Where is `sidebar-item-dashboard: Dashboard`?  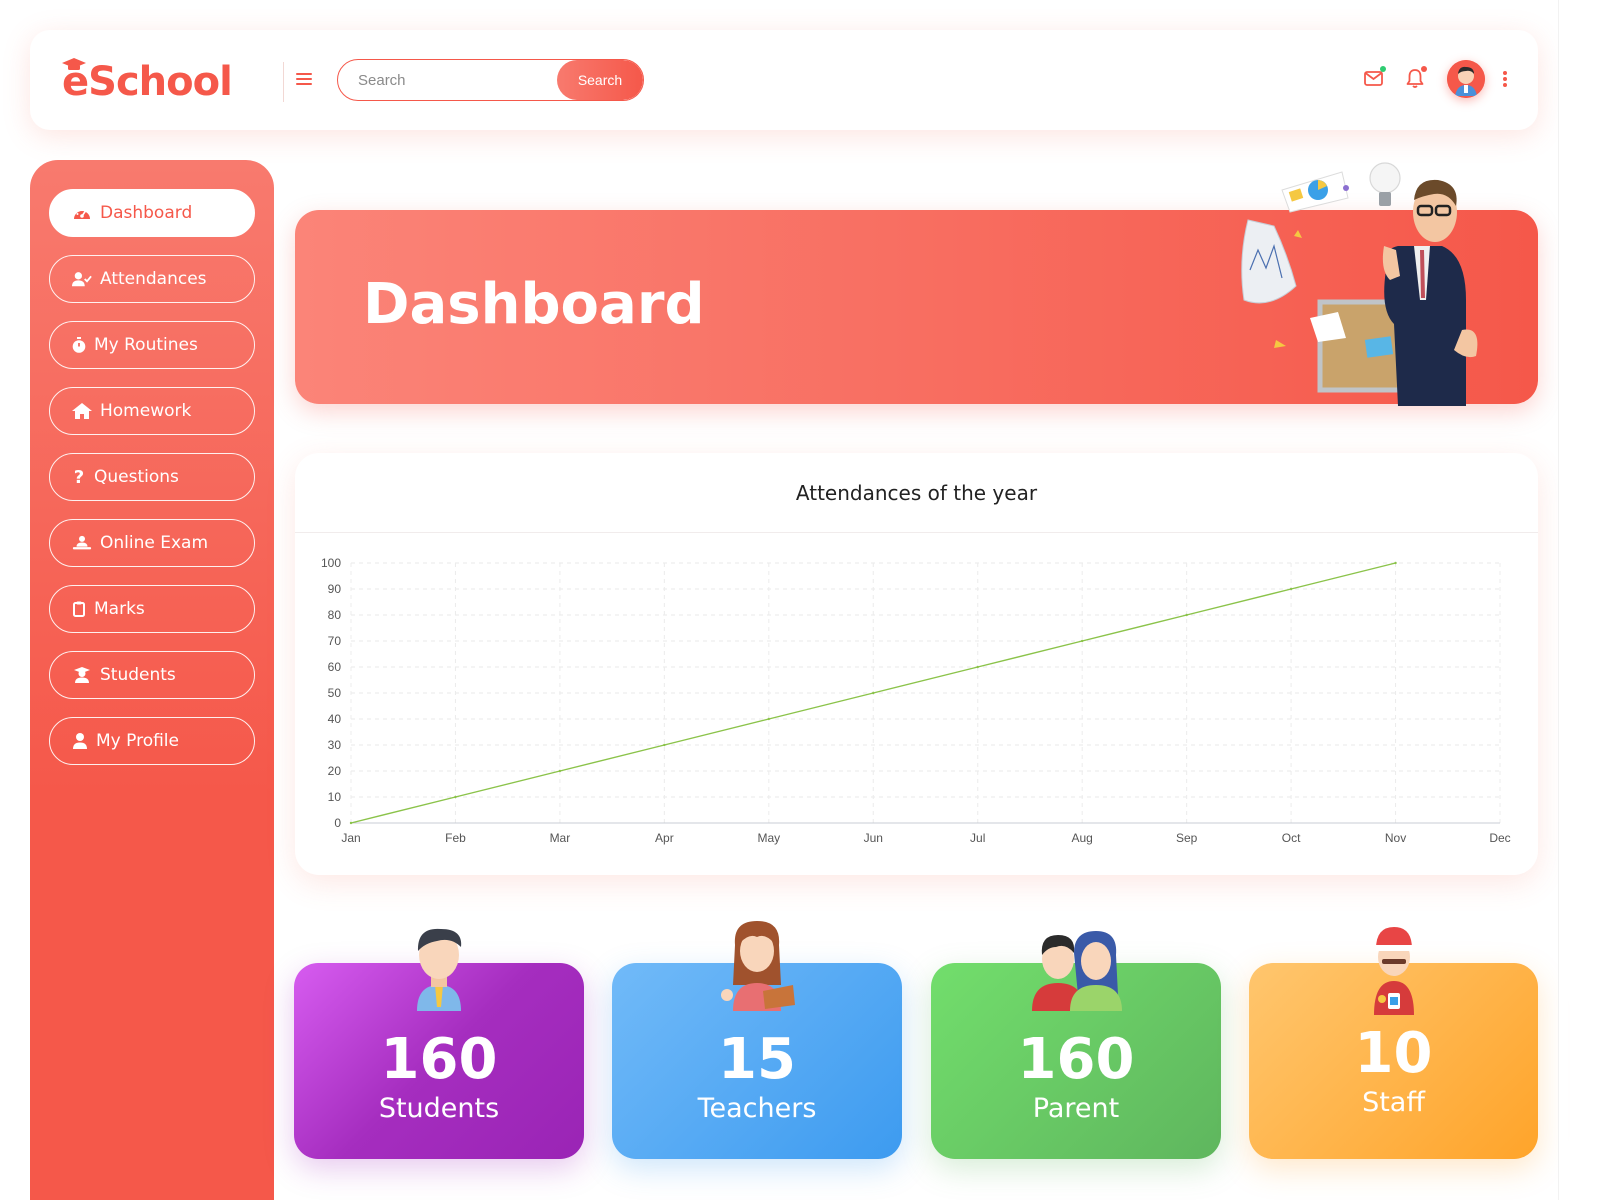
sidebar-item-dashboard: Dashboard is located at coordinates (152, 213).